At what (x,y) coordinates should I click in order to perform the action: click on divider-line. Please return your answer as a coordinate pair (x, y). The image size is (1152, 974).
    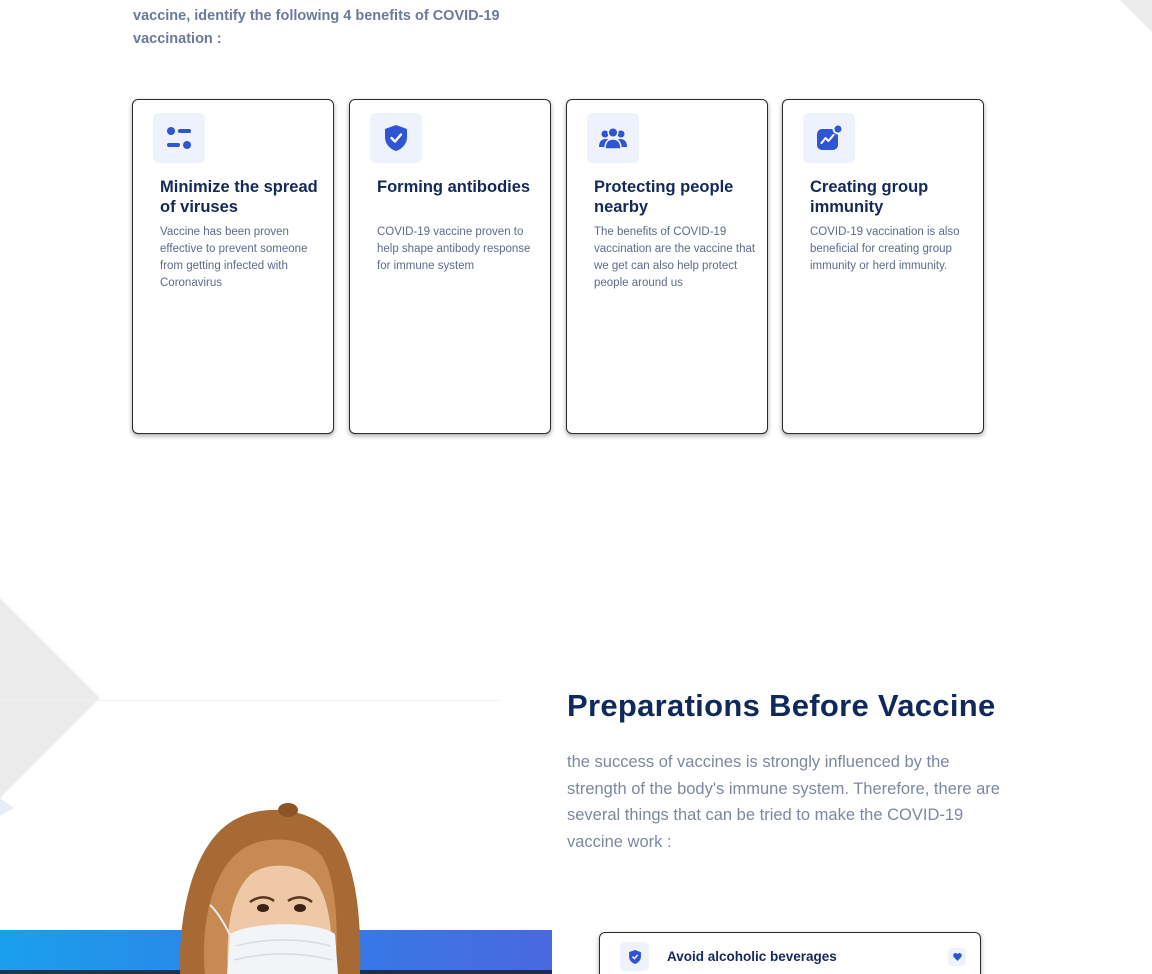
    Looking at the image, I should click on (250, 700).